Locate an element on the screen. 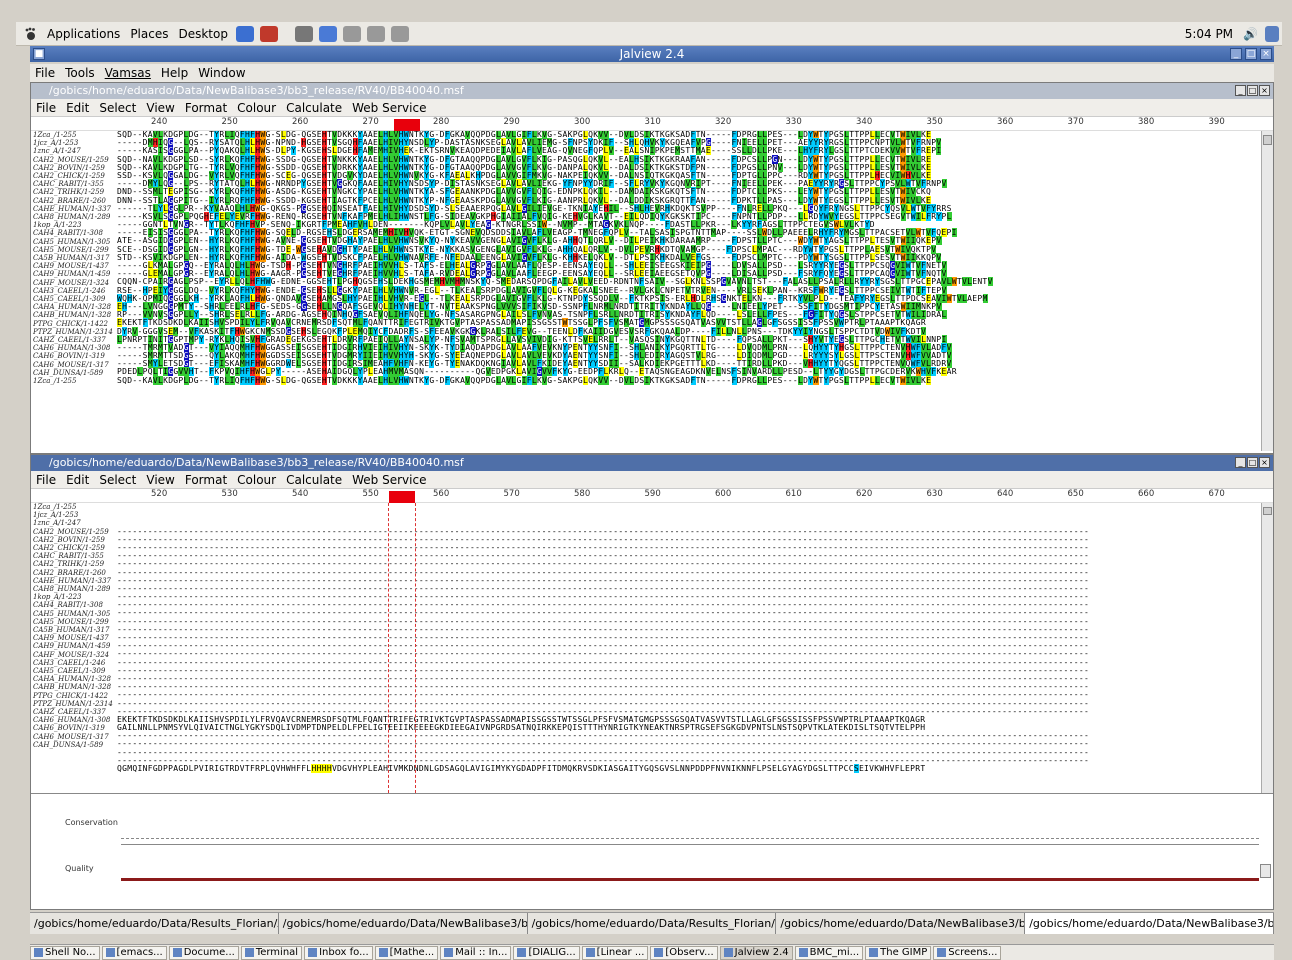 This screenshot has height=960, width=1292. pane1-sequence-name: CAHE_HUMAN/1-337 is located at coordinates (75, 209).